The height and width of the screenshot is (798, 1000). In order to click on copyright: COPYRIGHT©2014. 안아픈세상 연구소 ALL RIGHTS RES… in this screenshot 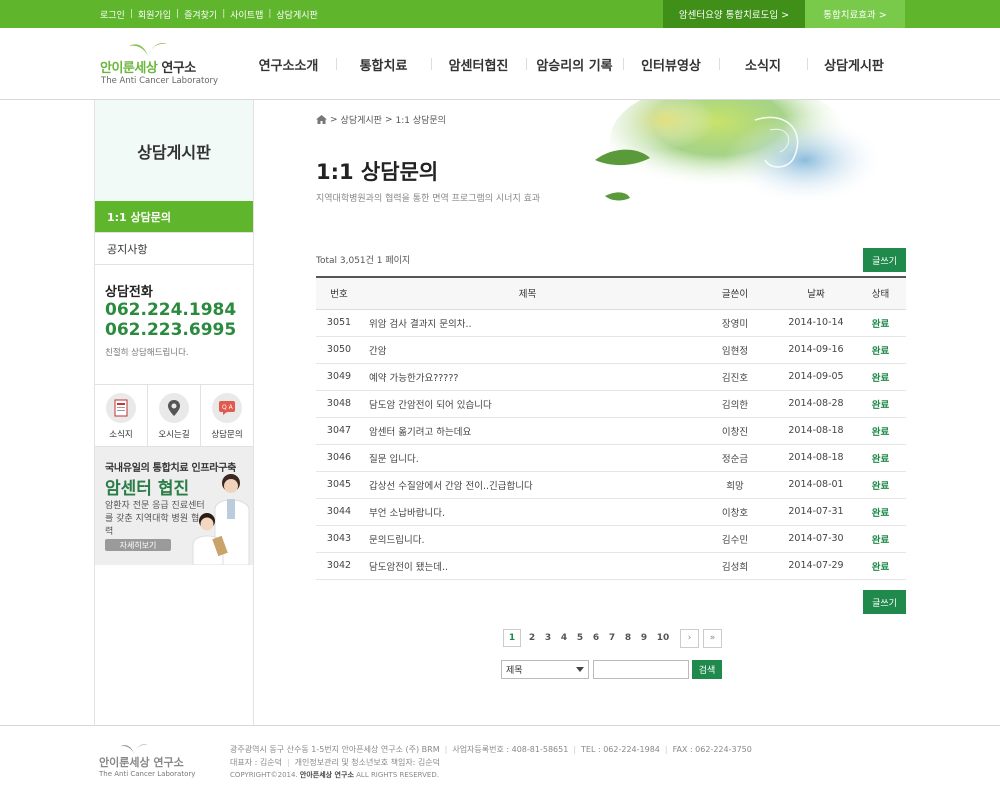, I will do `click(334, 775)`.